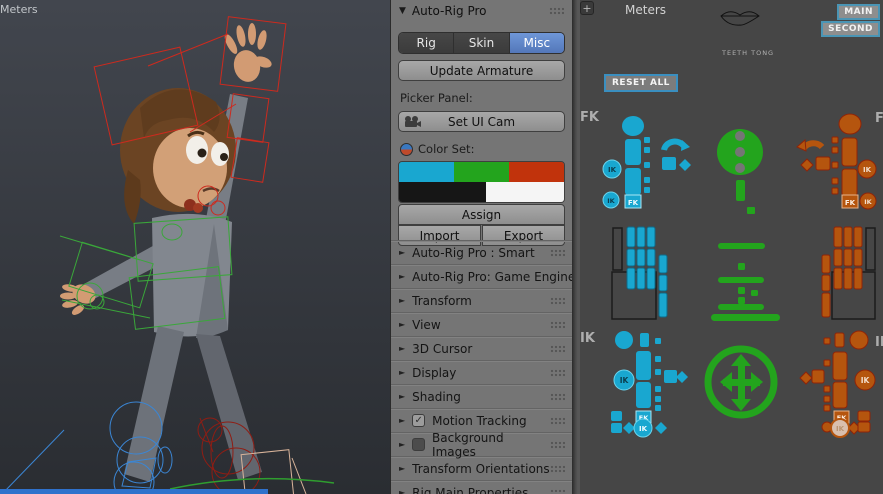 This screenshot has height=494, width=883. What do you see at coordinates (486, 149) in the screenshot?
I see `color-set-label-row: Color Set:` at bounding box center [486, 149].